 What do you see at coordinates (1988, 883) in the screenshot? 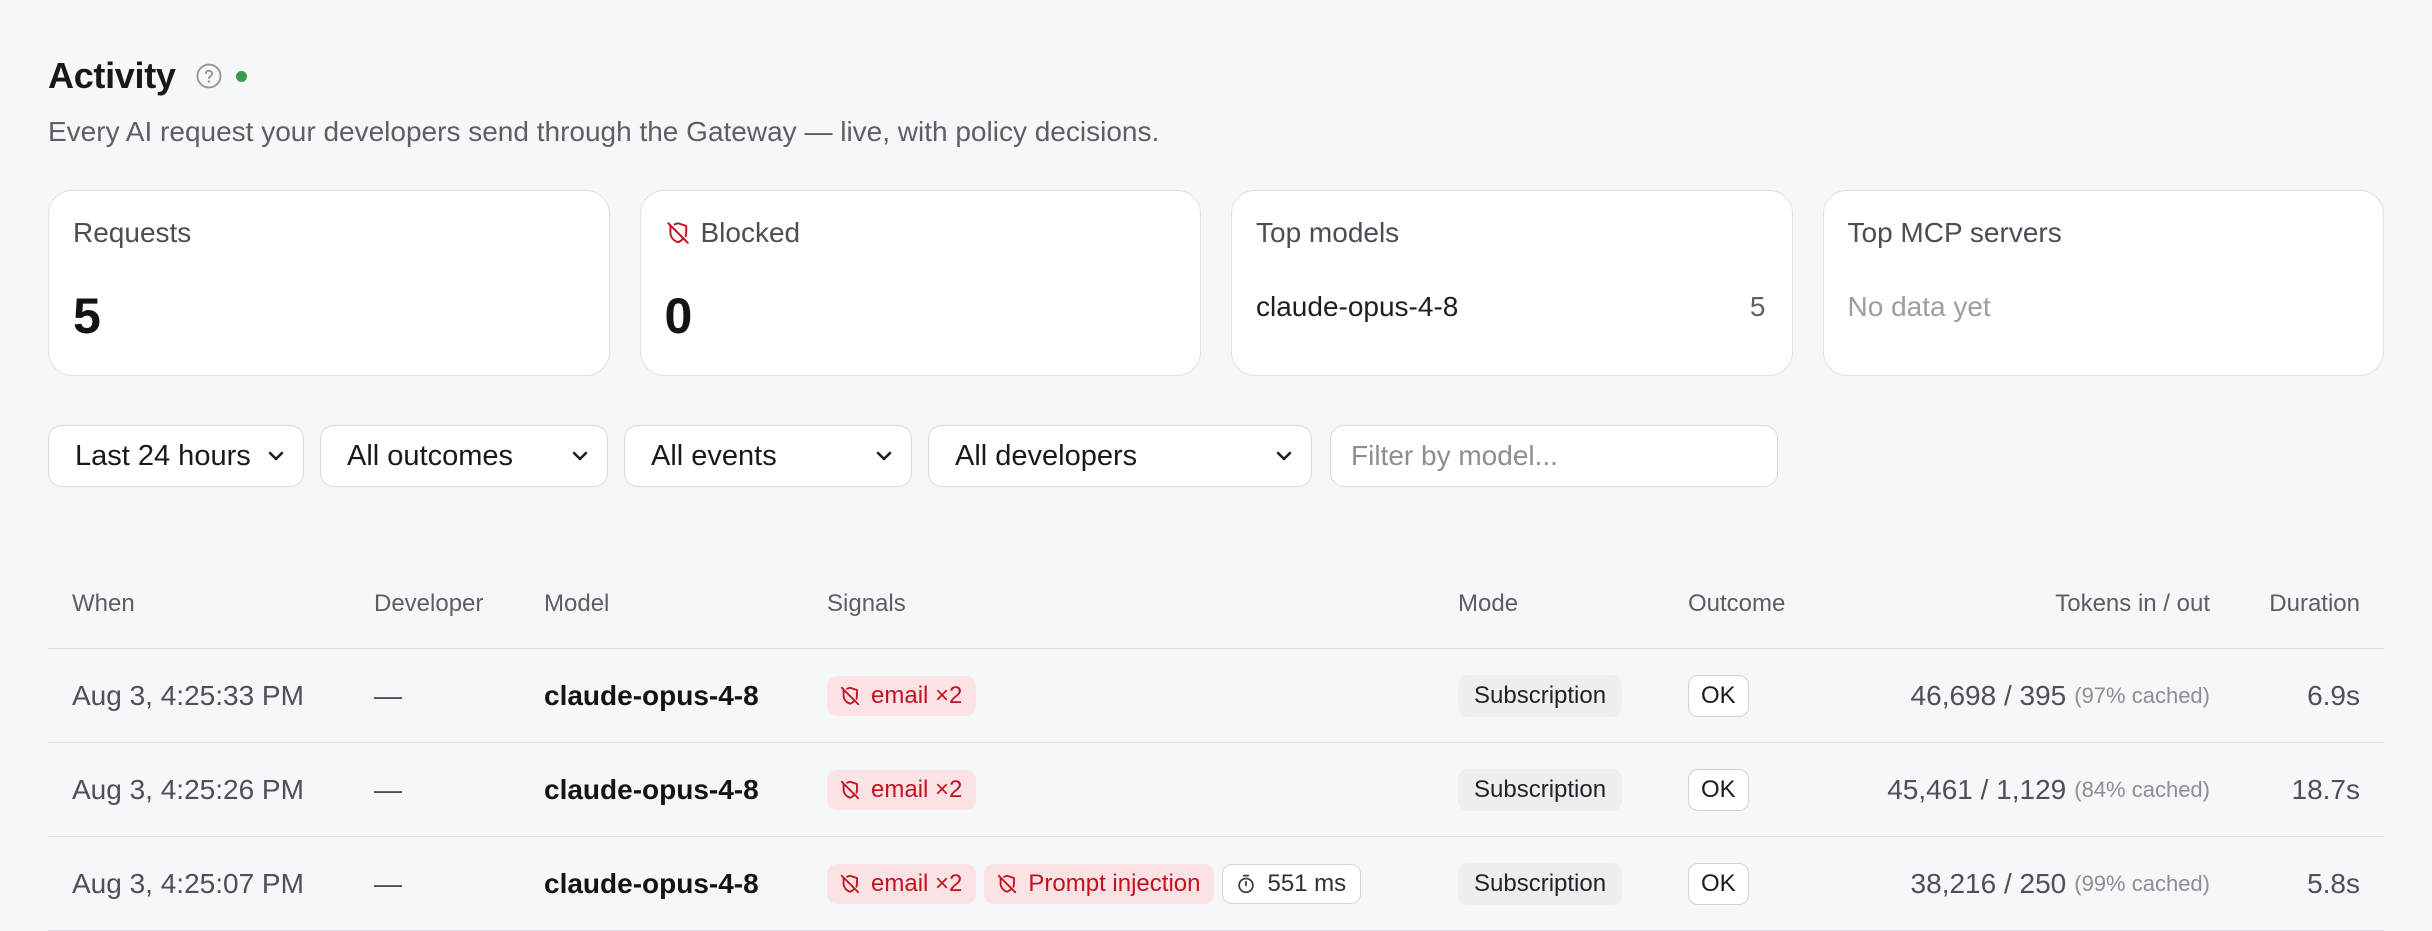
I see `tokens-value: 38,216 / 250` at bounding box center [1988, 883].